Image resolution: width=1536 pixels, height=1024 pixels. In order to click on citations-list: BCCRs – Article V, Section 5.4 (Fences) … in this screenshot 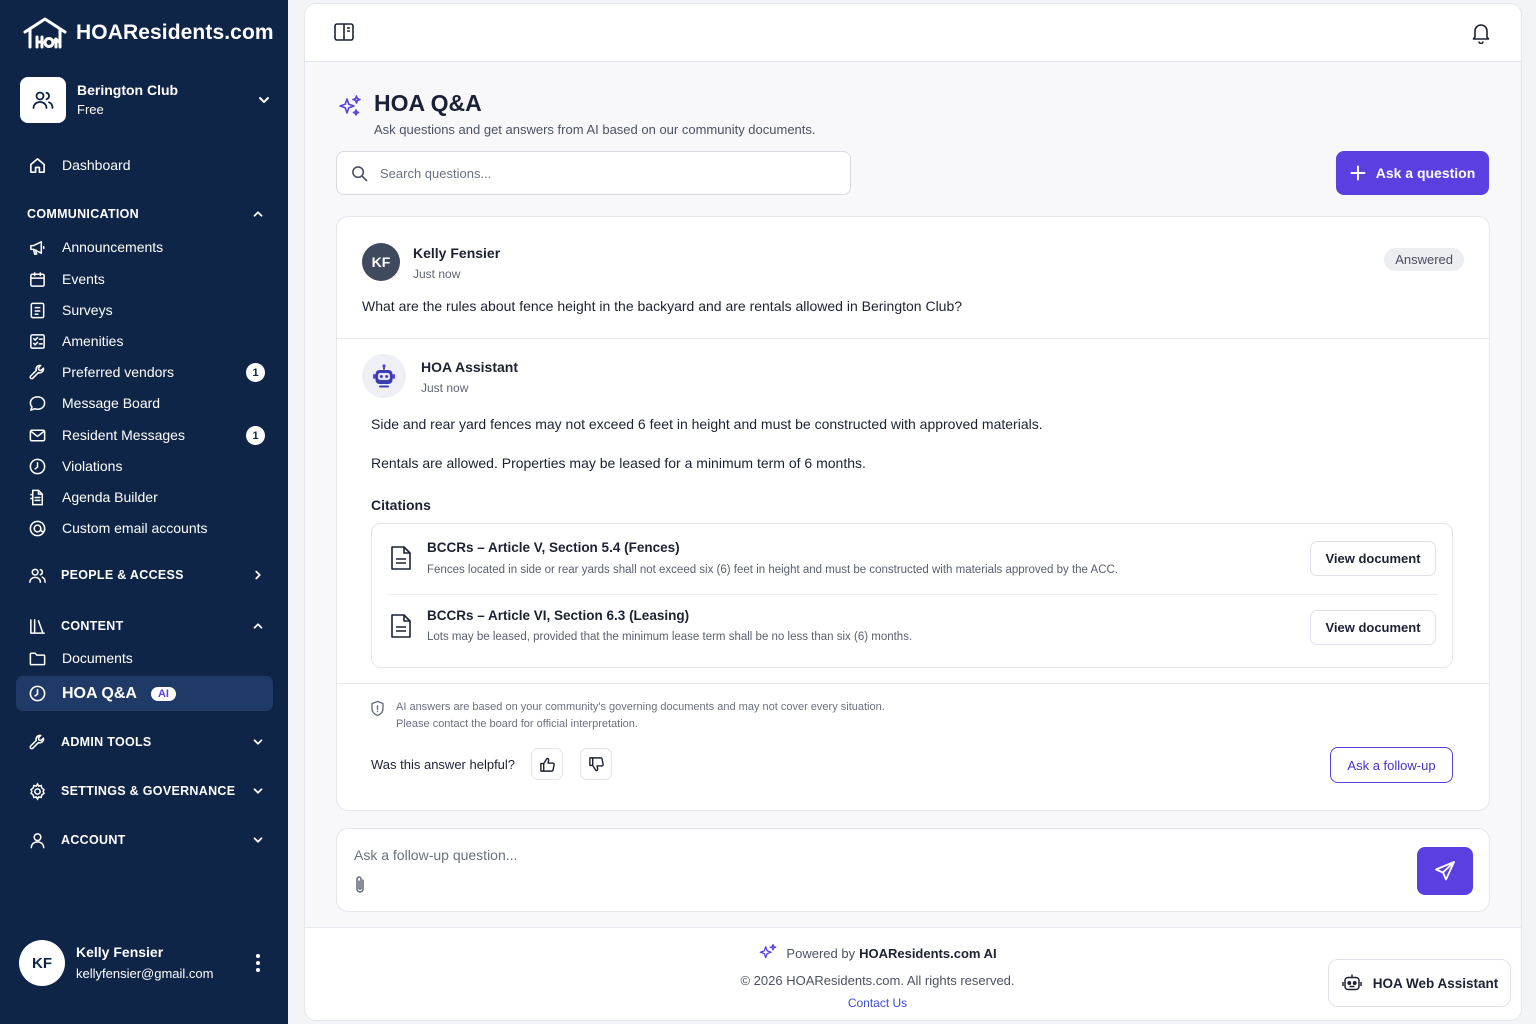, I will do `click(912, 595)`.